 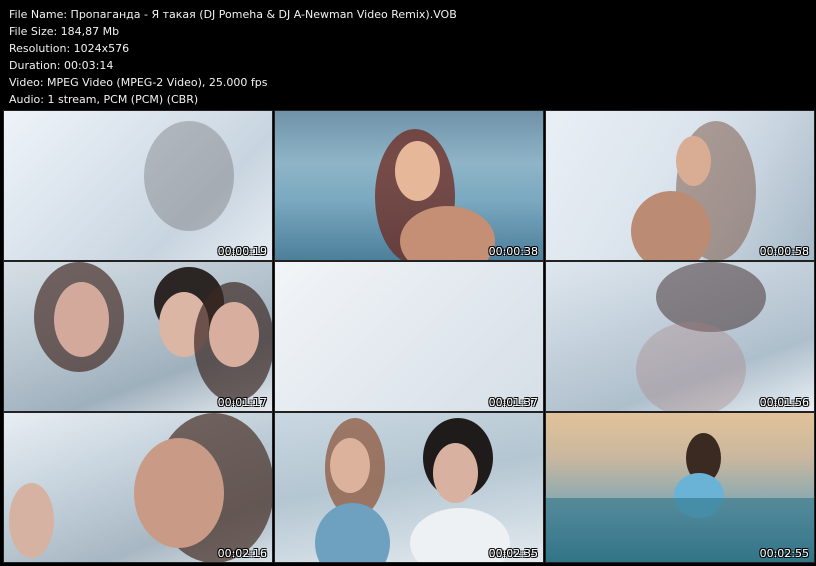 What do you see at coordinates (784, 553) in the screenshot?
I see `timestamp: 00:02:55` at bounding box center [784, 553].